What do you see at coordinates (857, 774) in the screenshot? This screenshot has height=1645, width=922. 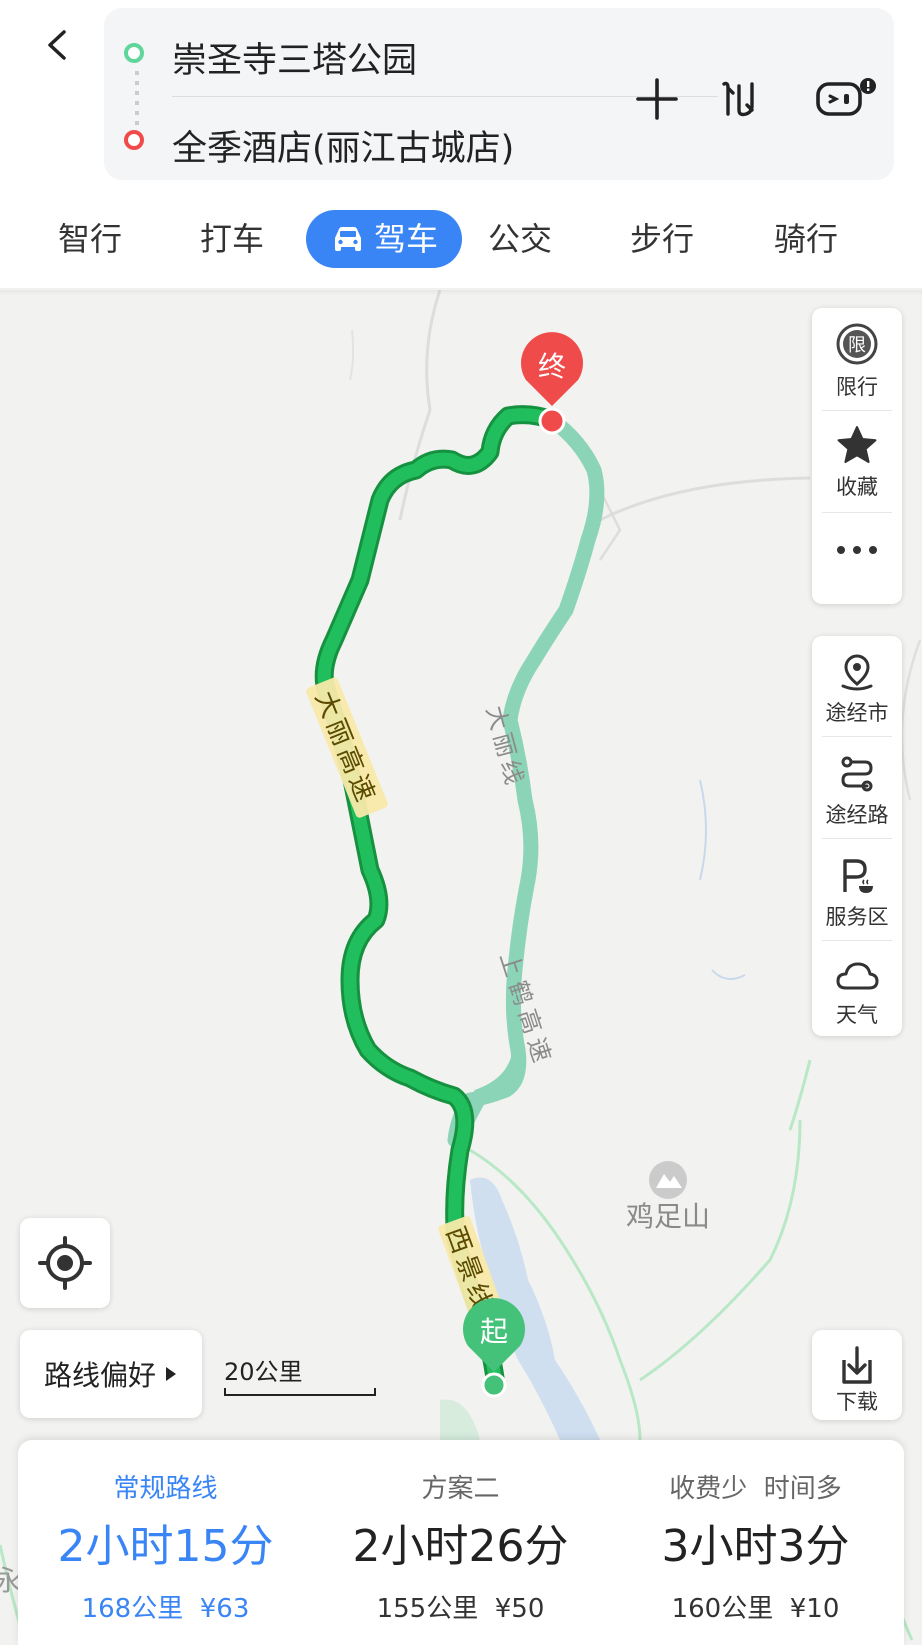 I see `route-icon` at bounding box center [857, 774].